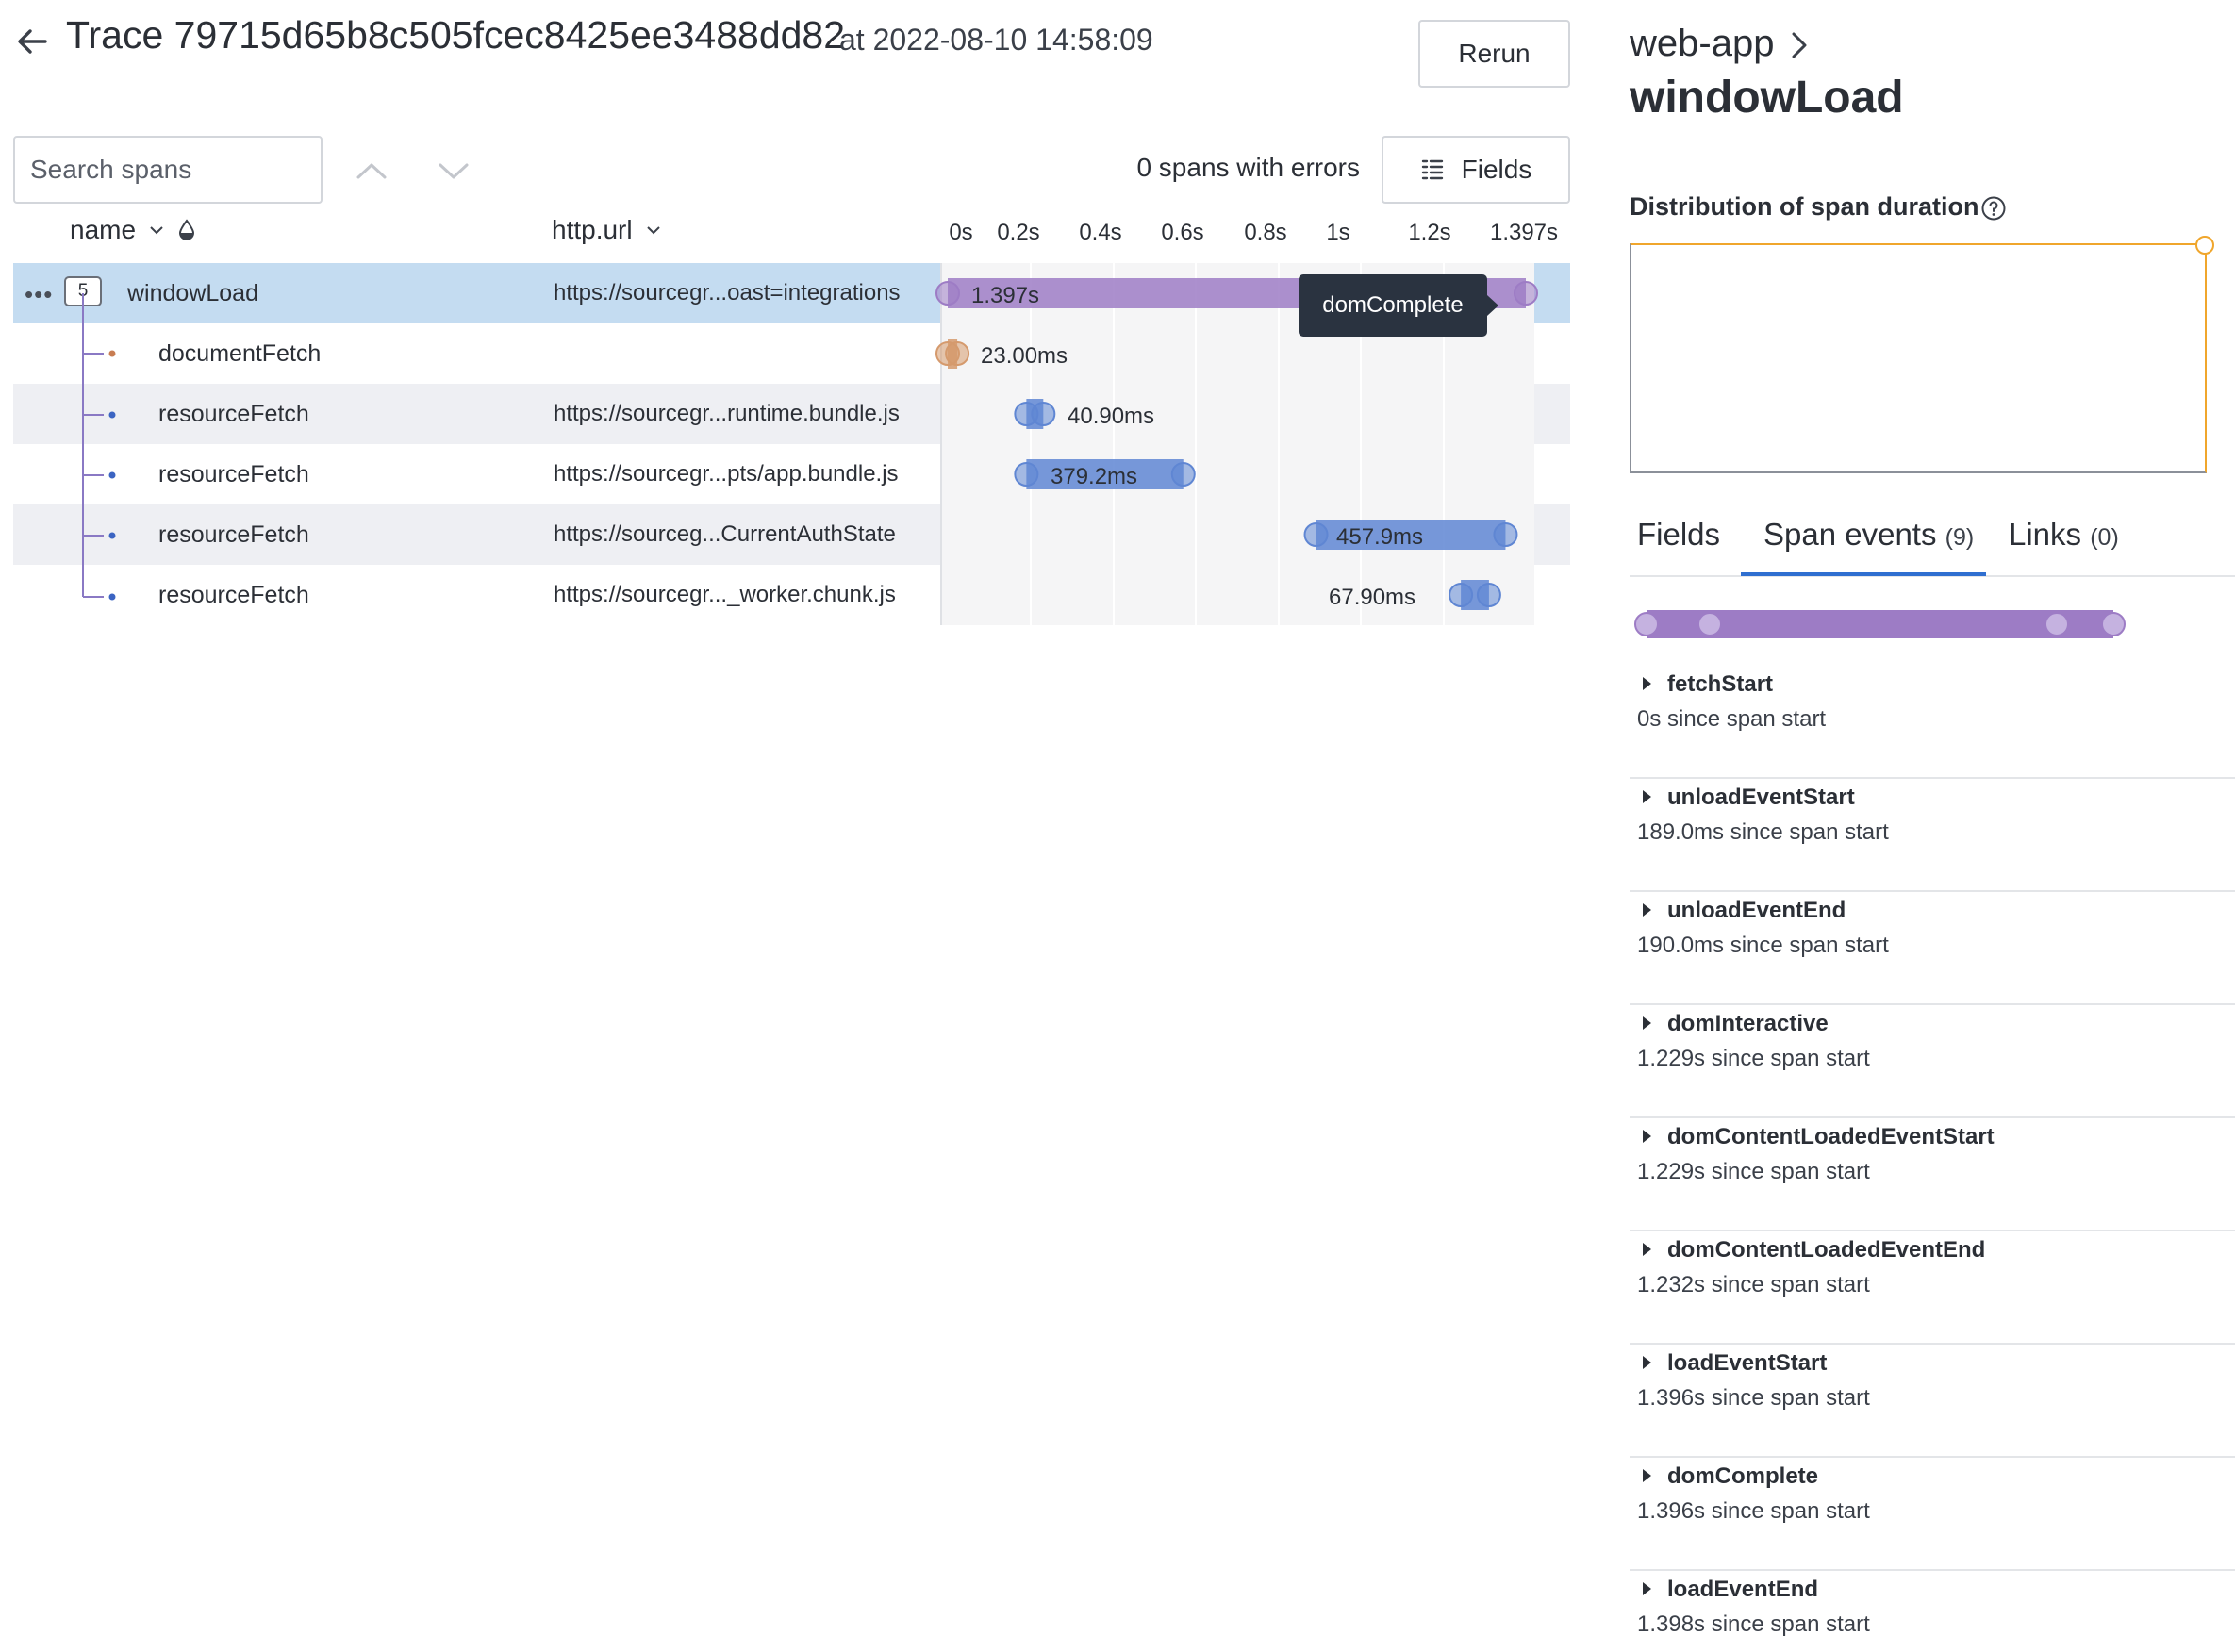  I want to click on span-event-name: domInteractive, so click(1748, 1024).